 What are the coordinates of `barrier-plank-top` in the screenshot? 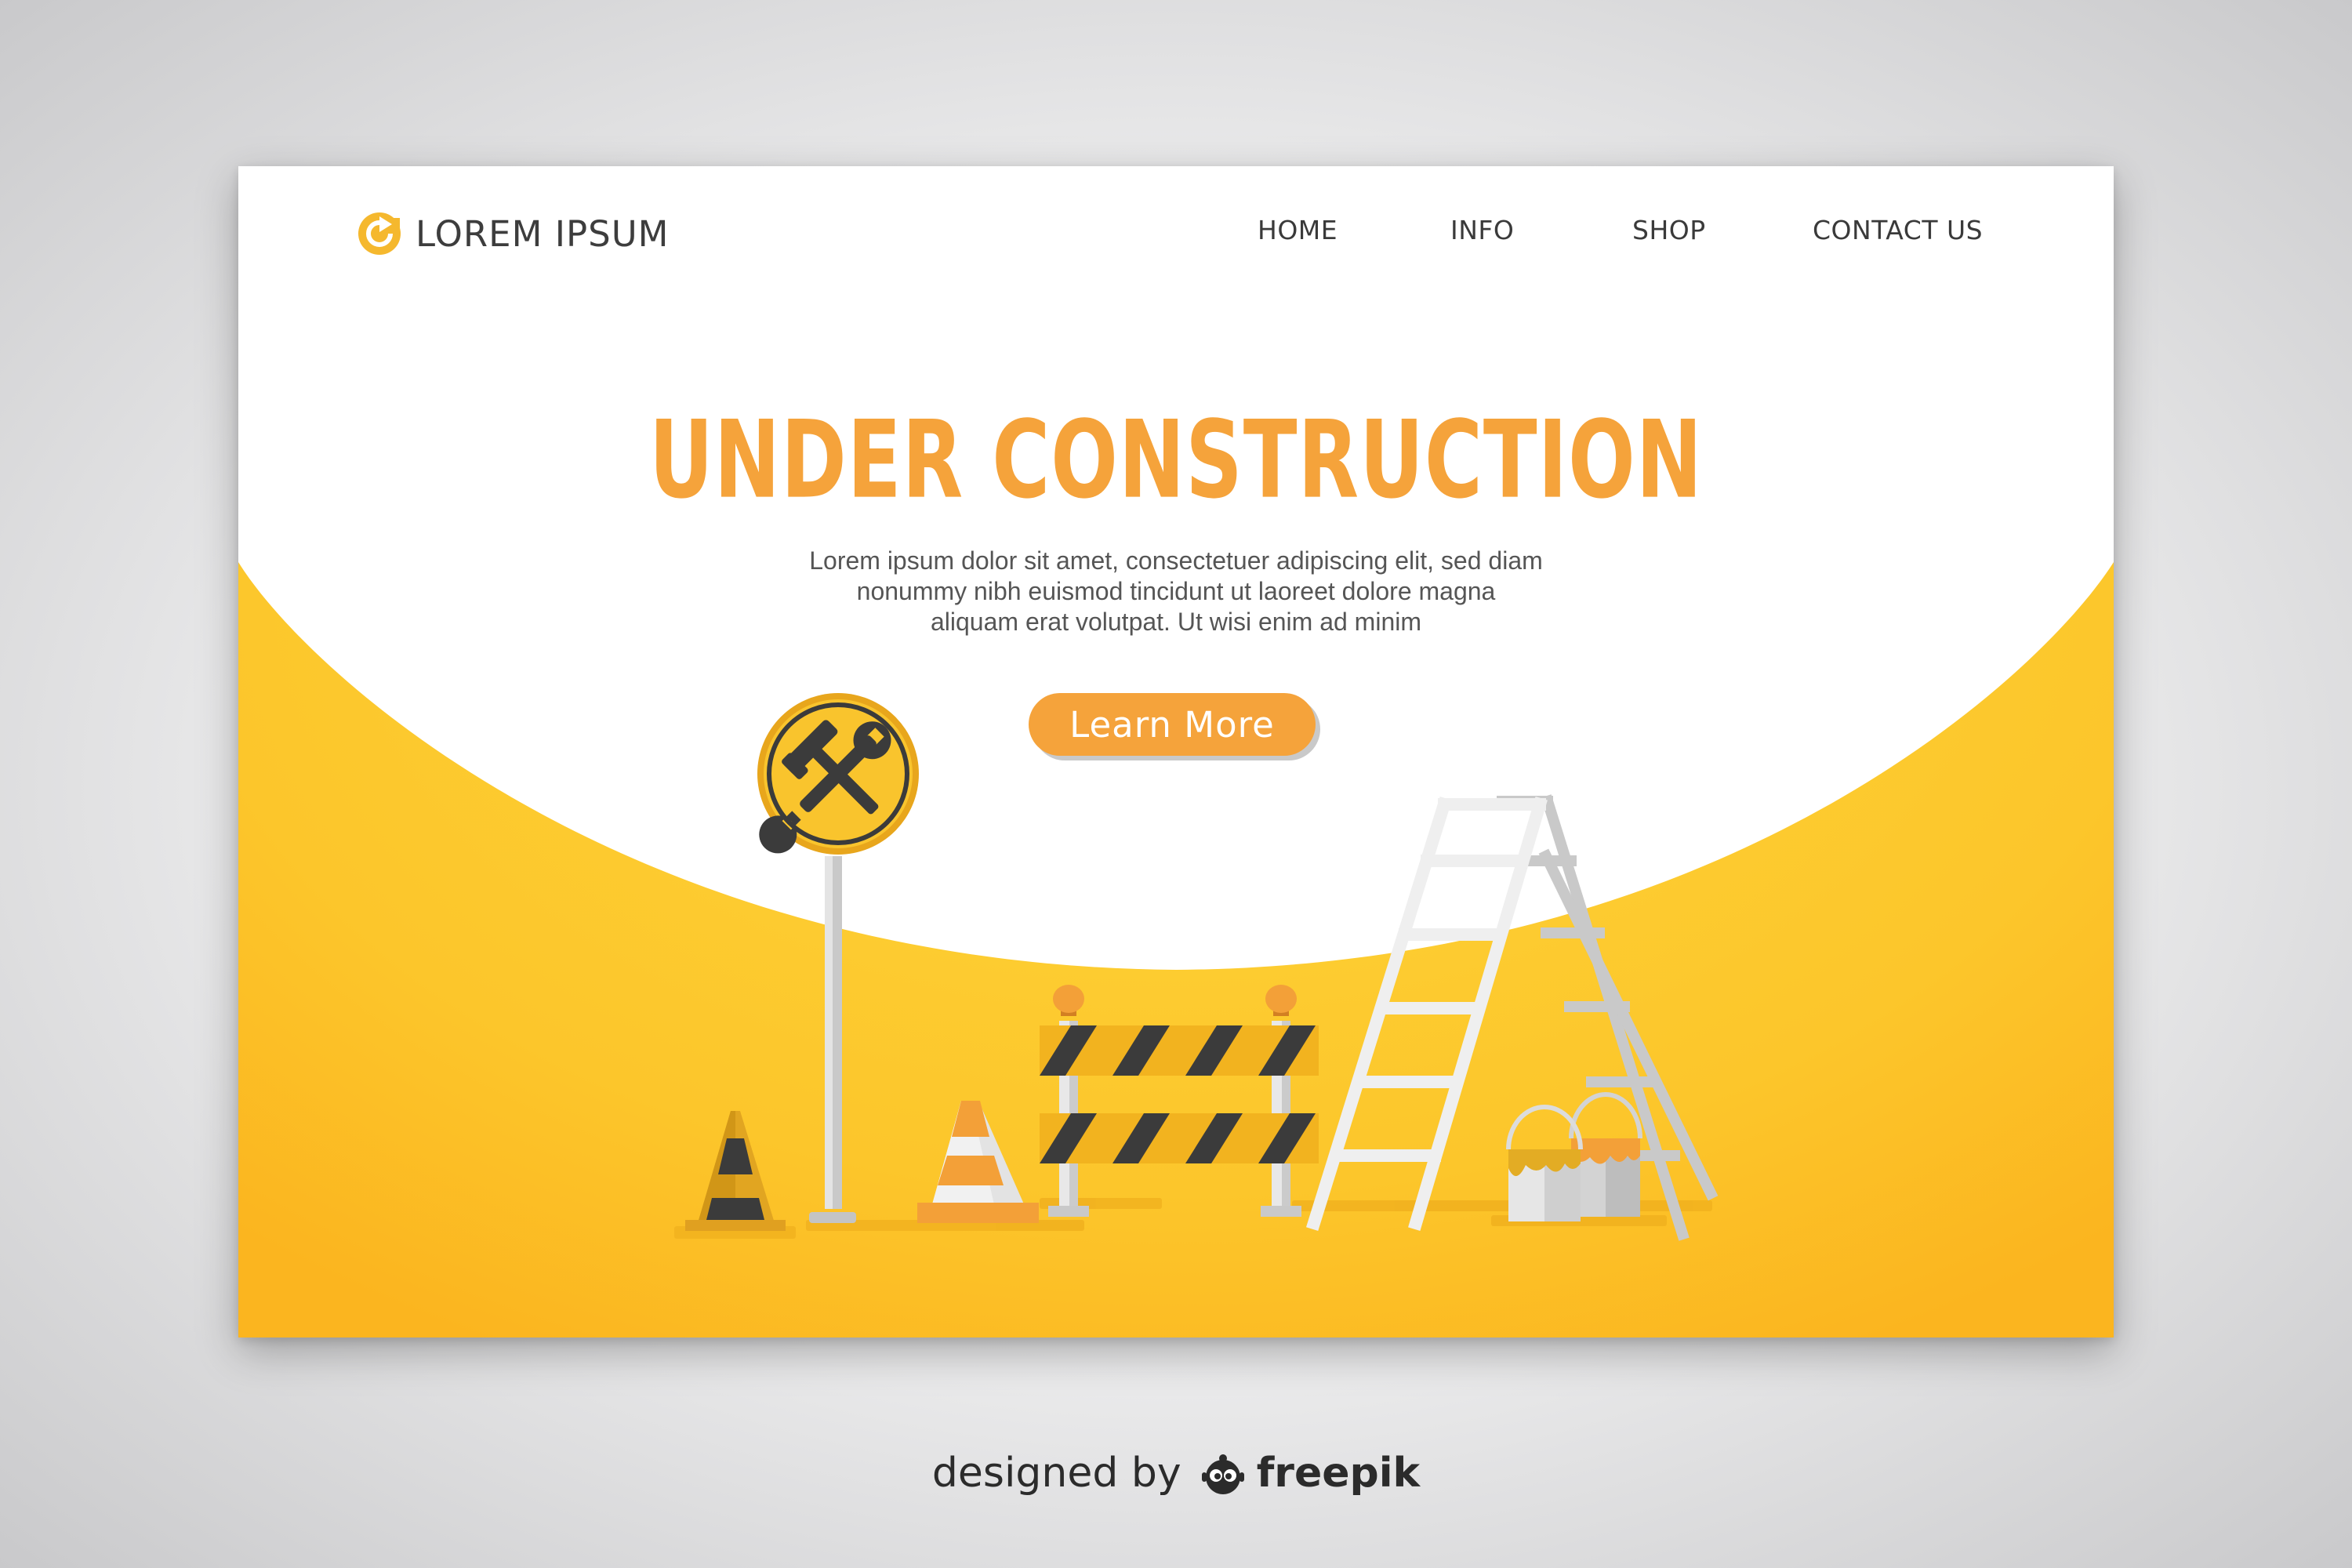 It's located at (1179, 1050).